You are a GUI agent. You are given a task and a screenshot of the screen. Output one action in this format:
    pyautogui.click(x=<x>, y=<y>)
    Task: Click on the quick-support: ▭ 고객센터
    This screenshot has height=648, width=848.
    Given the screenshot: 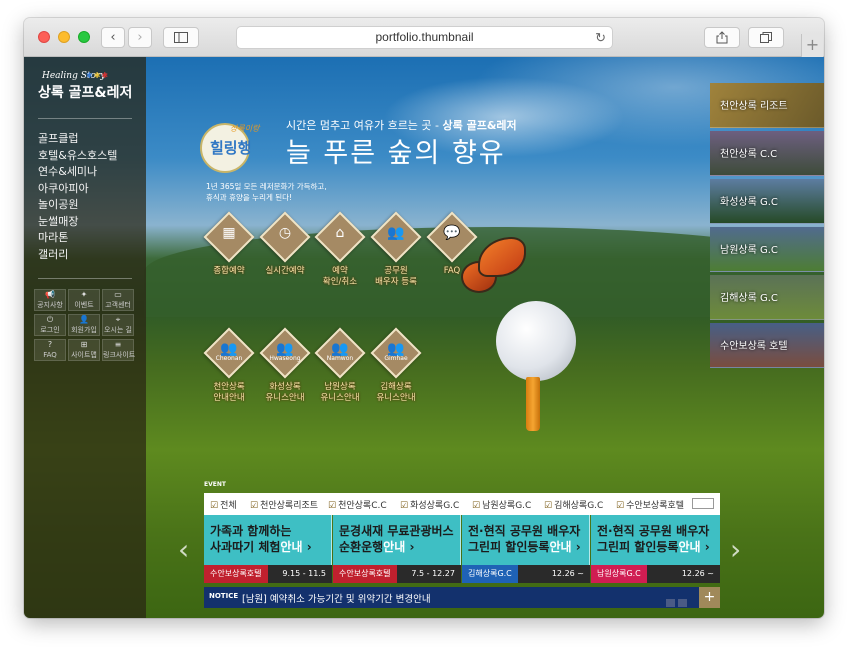 What is the action you would take?
    pyautogui.click(x=118, y=300)
    